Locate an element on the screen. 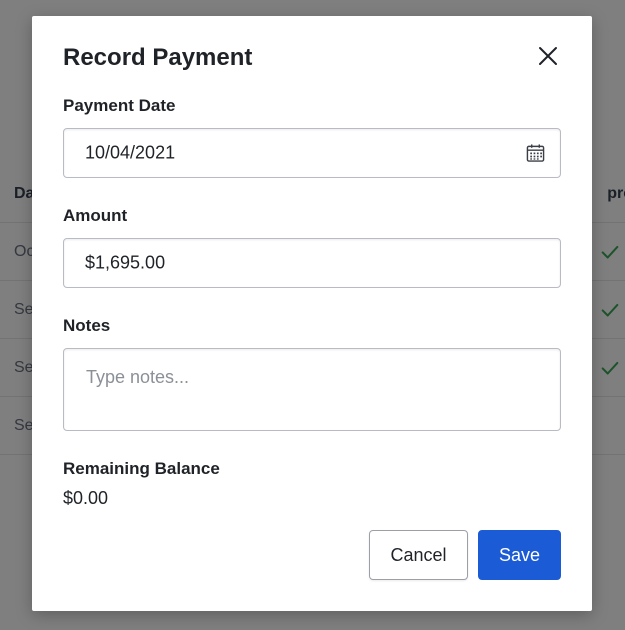  payment-date-value: 10/04/2021 is located at coordinates (130, 152).